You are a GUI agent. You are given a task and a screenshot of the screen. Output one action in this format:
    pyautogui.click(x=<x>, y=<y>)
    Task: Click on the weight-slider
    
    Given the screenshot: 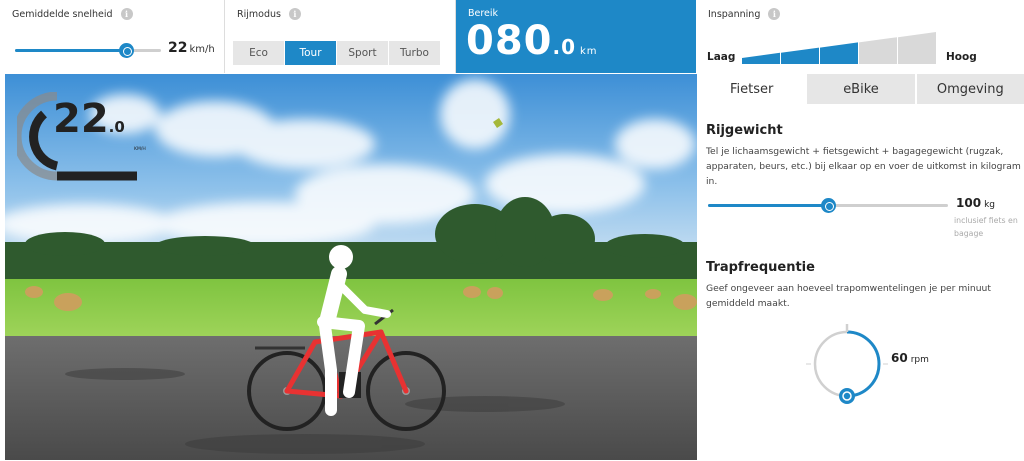 What is the action you would take?
    pyautogui.click(x=828, y=205)
    